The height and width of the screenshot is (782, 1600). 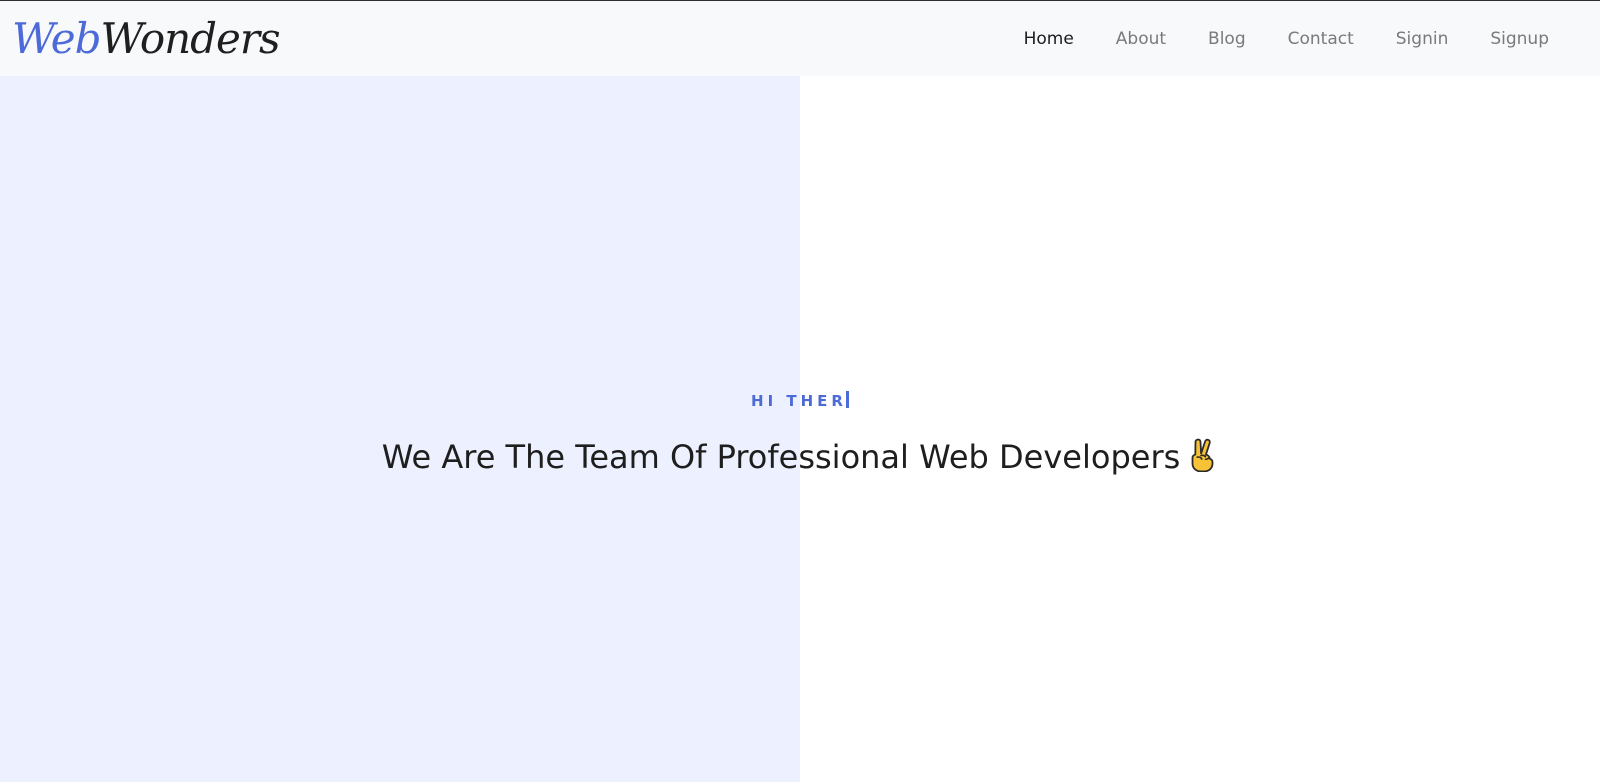 I want to click on main-navigation: Home About Blog Contact Signin Signup, so click(x=1286, y=39).